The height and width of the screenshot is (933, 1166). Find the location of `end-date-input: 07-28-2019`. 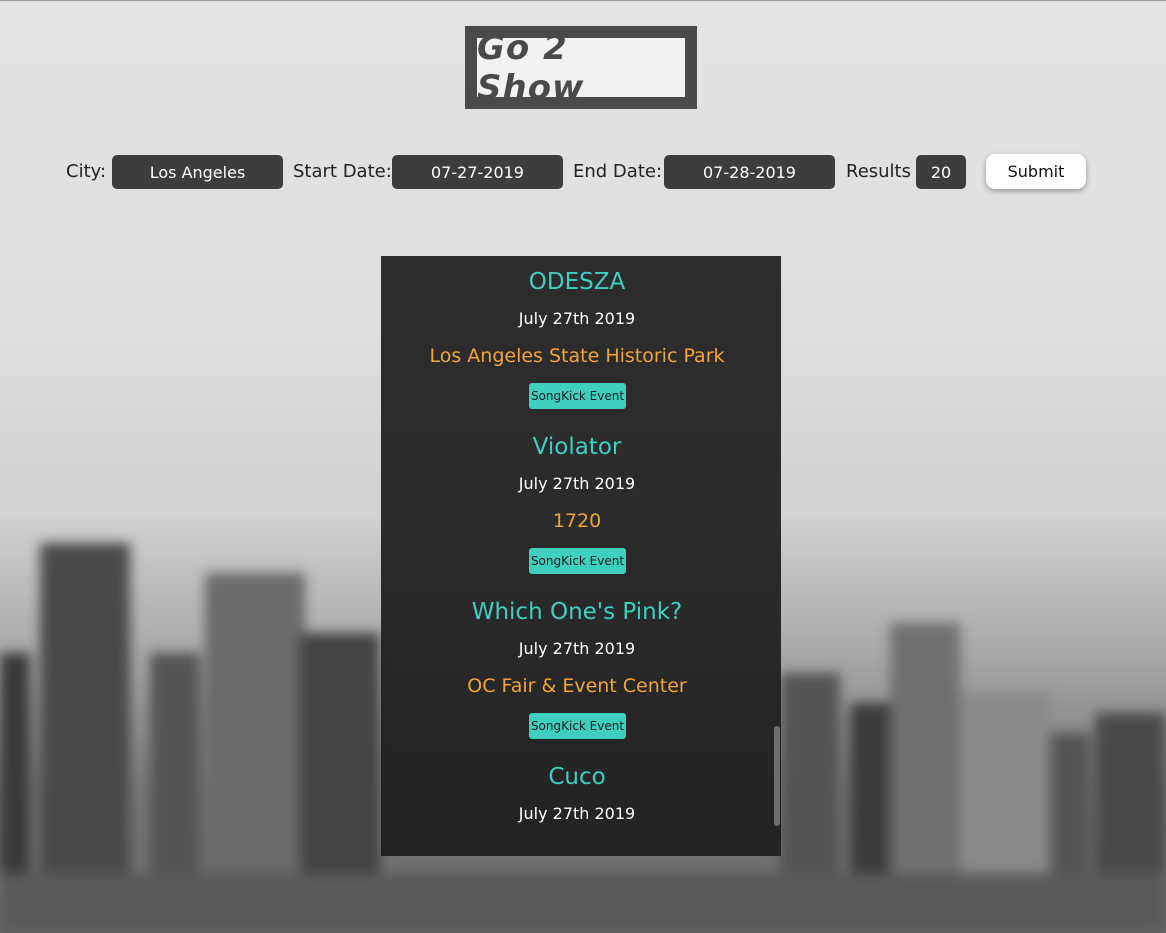

end-date-input: 07-28-2019 is located at coordinates (749, 172).